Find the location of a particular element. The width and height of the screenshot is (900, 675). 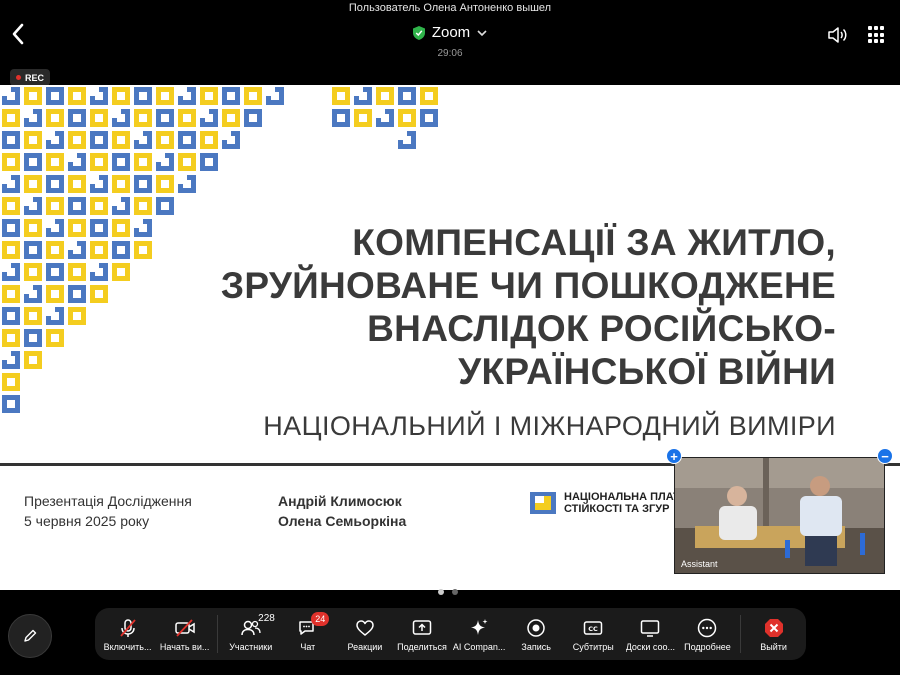

record-button: Запись is located at coordinates (536, 634).